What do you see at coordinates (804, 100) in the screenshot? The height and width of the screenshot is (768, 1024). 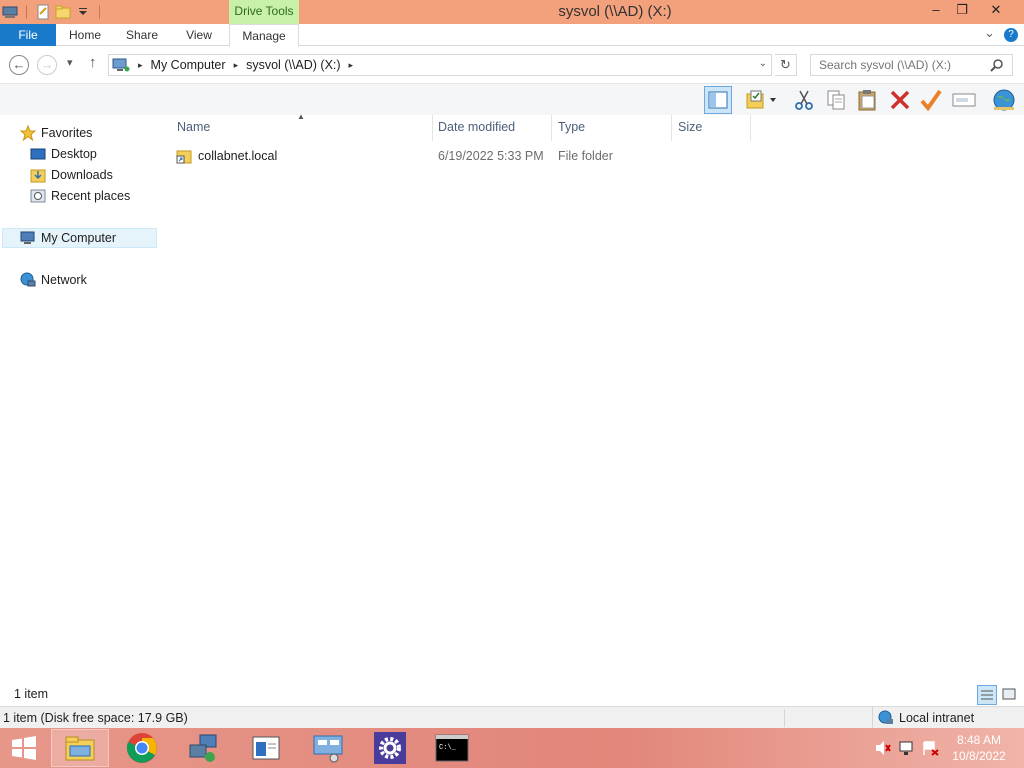 I see `cut-icon` at bounding box center [804, 100].